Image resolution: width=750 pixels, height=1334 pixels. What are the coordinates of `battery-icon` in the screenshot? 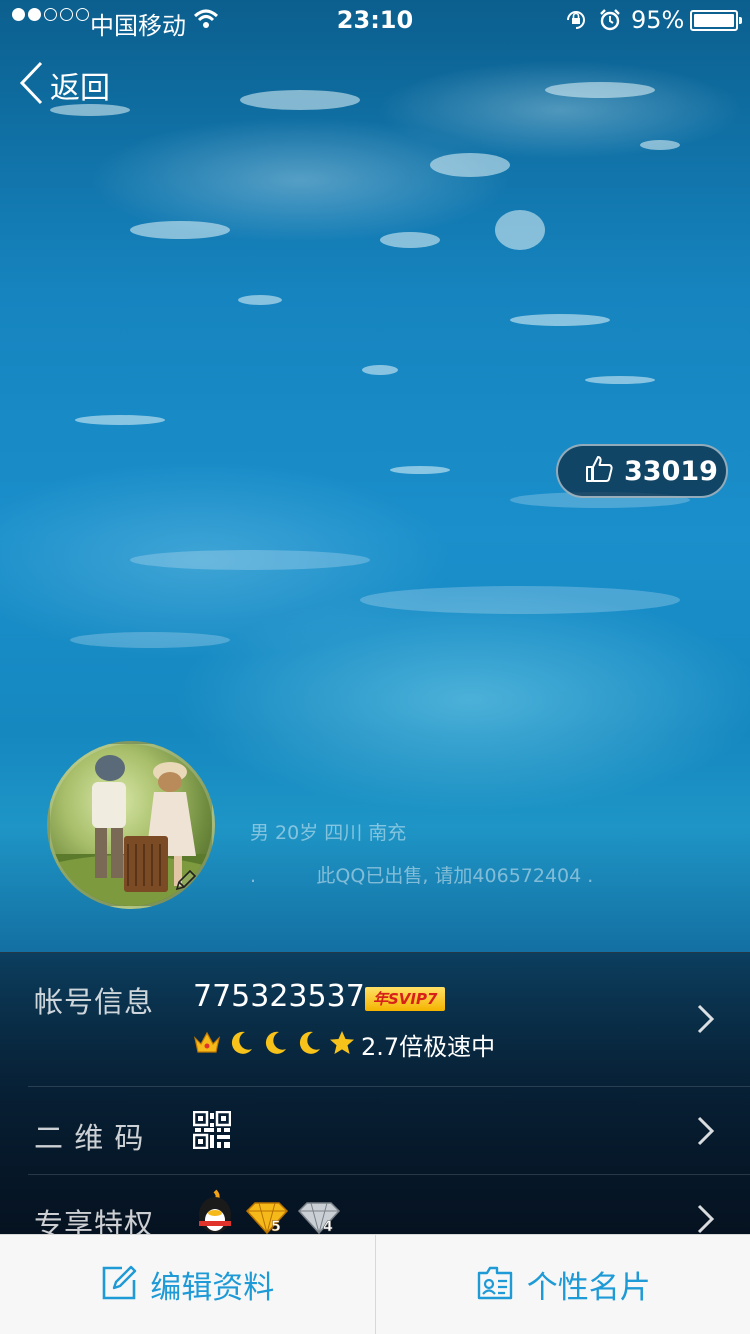 It's located at (716, 20).